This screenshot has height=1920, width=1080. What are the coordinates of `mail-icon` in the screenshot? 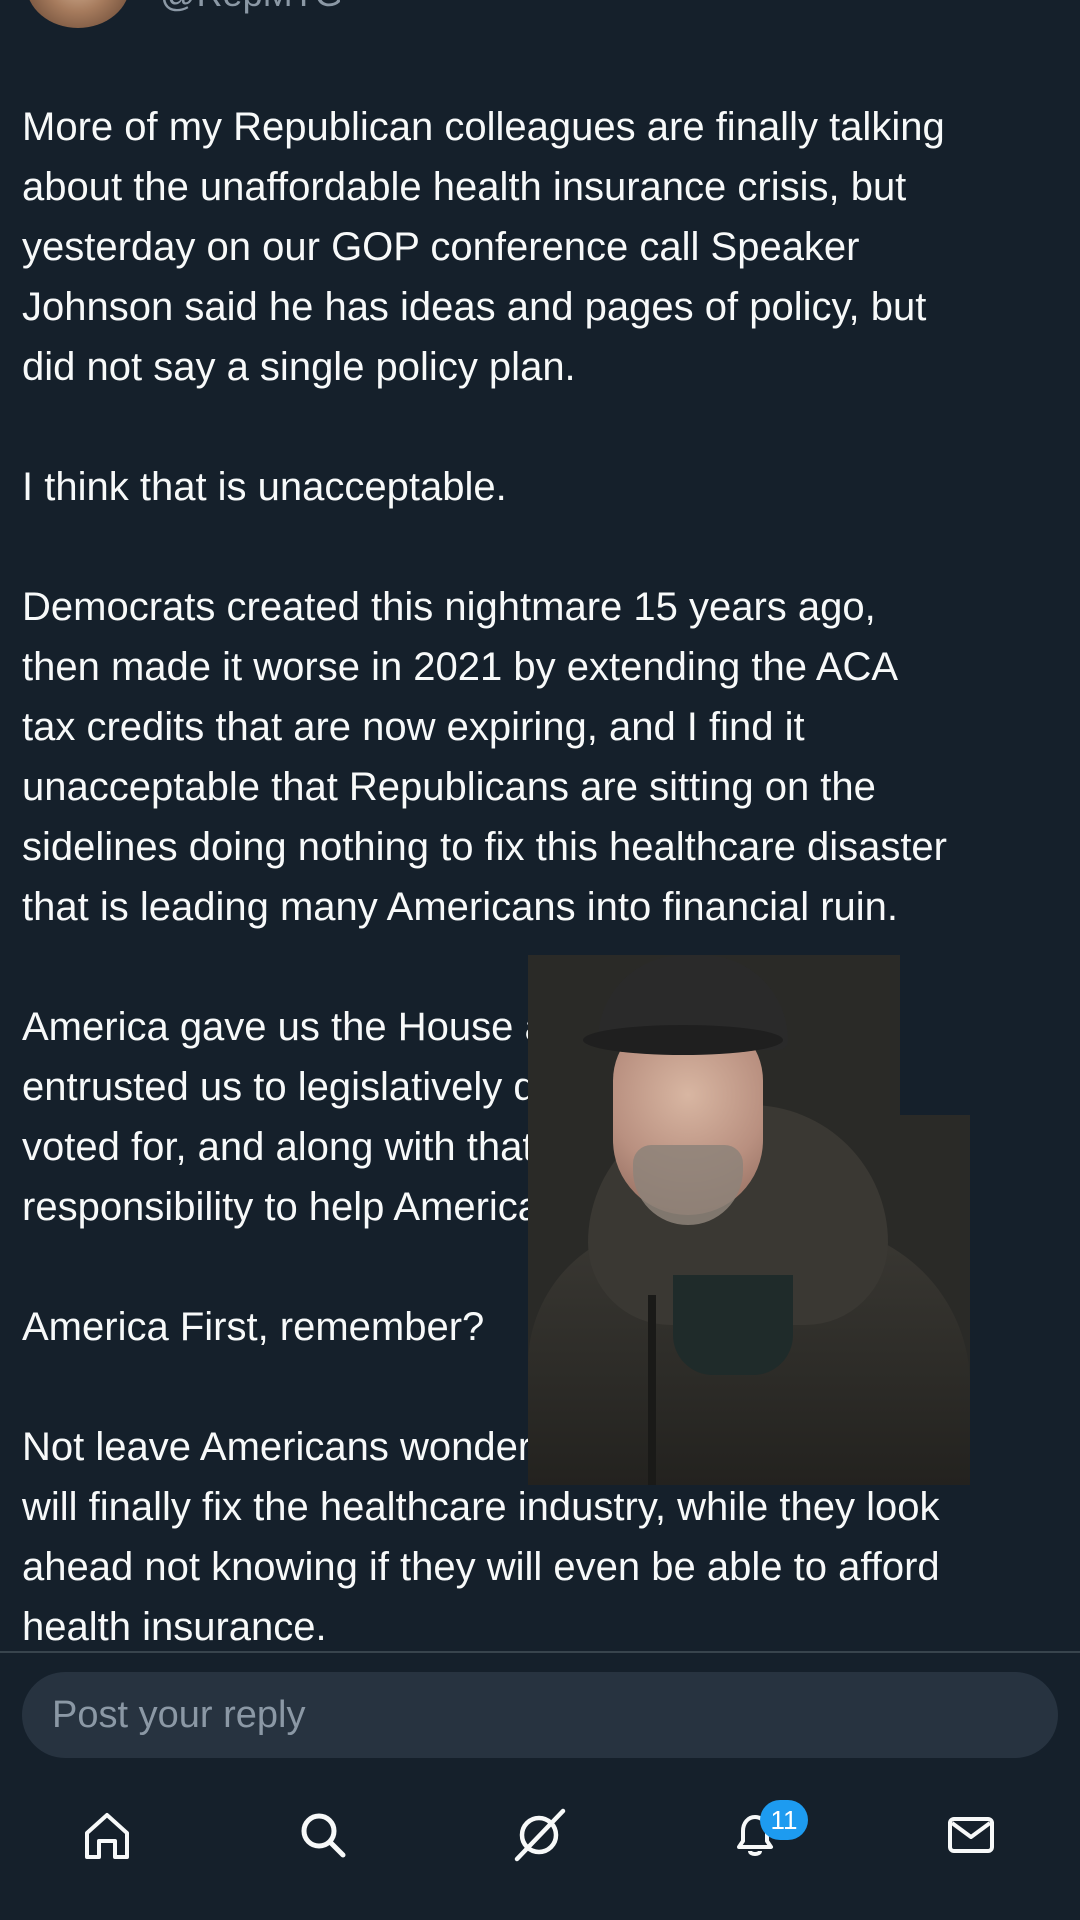 It's located at (971, 1835).